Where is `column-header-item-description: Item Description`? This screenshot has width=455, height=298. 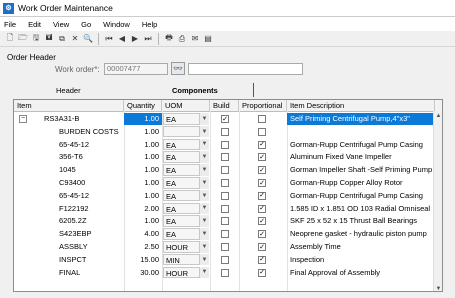
column-header-item-description: Item Description is located at coordinates (361, 106).